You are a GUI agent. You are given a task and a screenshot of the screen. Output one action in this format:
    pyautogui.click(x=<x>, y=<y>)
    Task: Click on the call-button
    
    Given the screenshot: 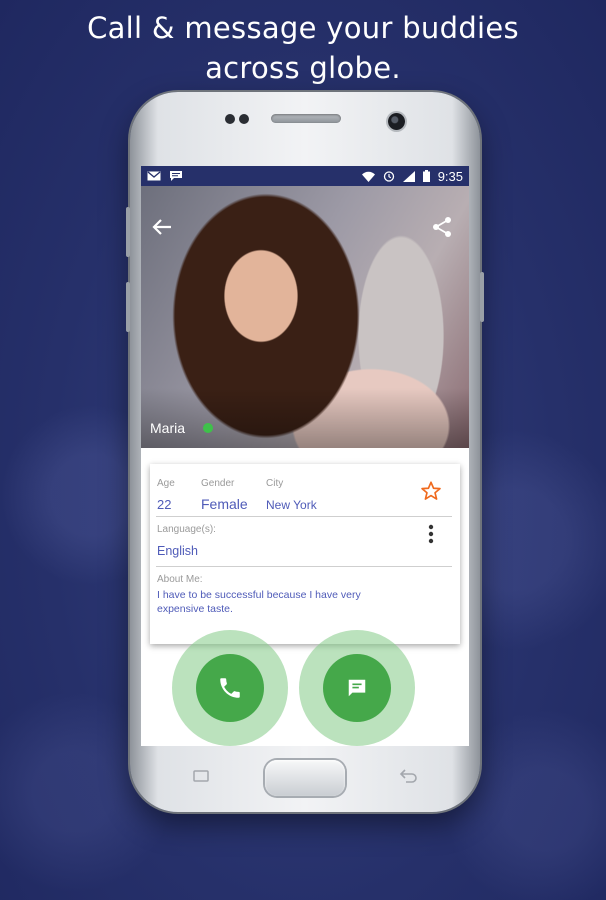 What is the action you would take?
    pyautogui.click(x=230, y=688)
    